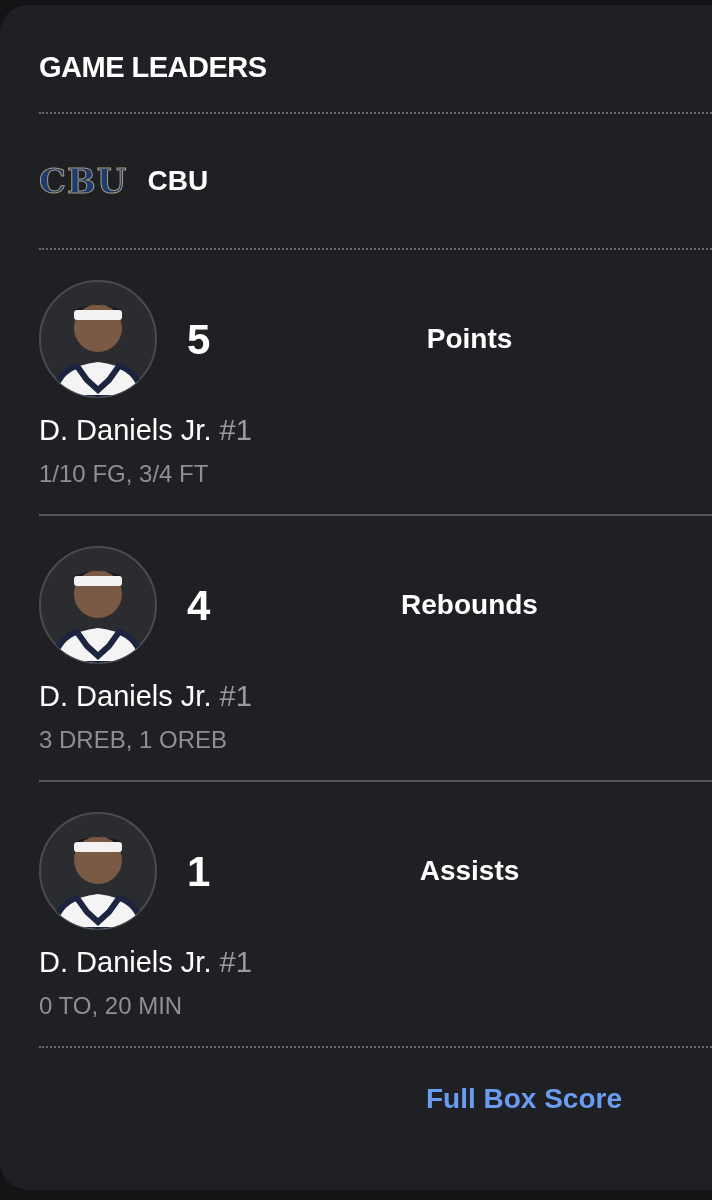 The width and height of the screenshot is (712, 1200). What do you see at coordinates (199, 871) in the screenshot?
I see `stat-value: 1` at bounding box center [199, 871].